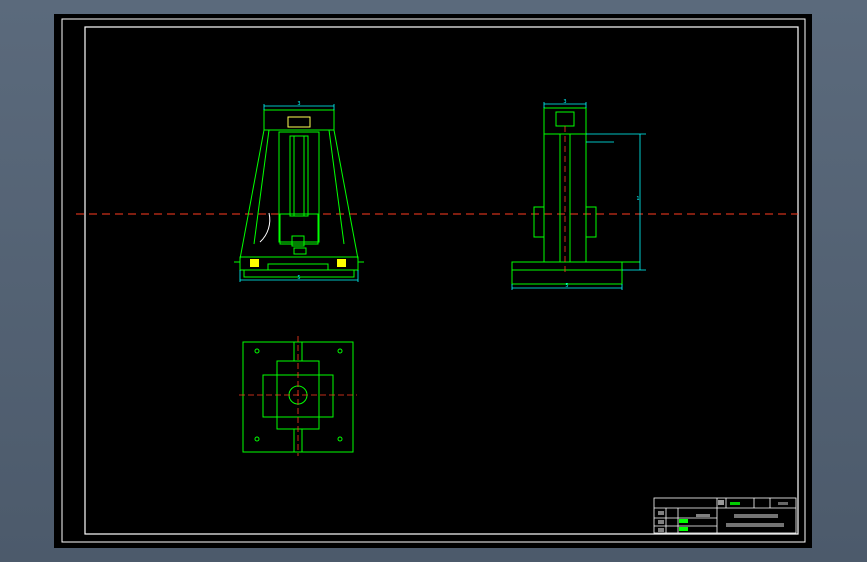 Image resolution: width=867 pixels, height=562 pixels. I want to click on side-bottom-dim: 5, so click(566, 286).